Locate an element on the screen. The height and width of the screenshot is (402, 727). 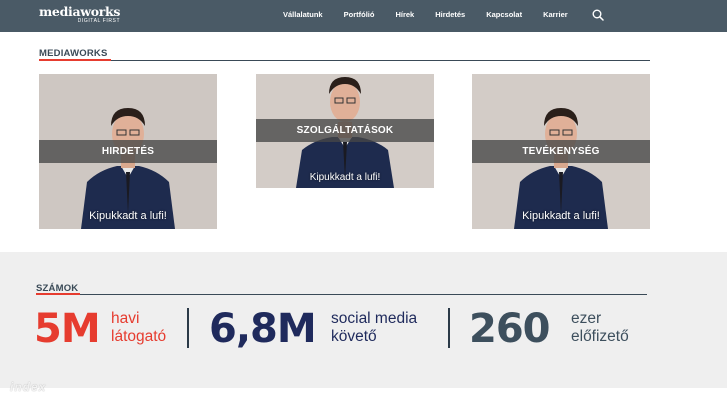
logo: mediaworks DIGITAL FIRST is located at coordinates (79, 14).